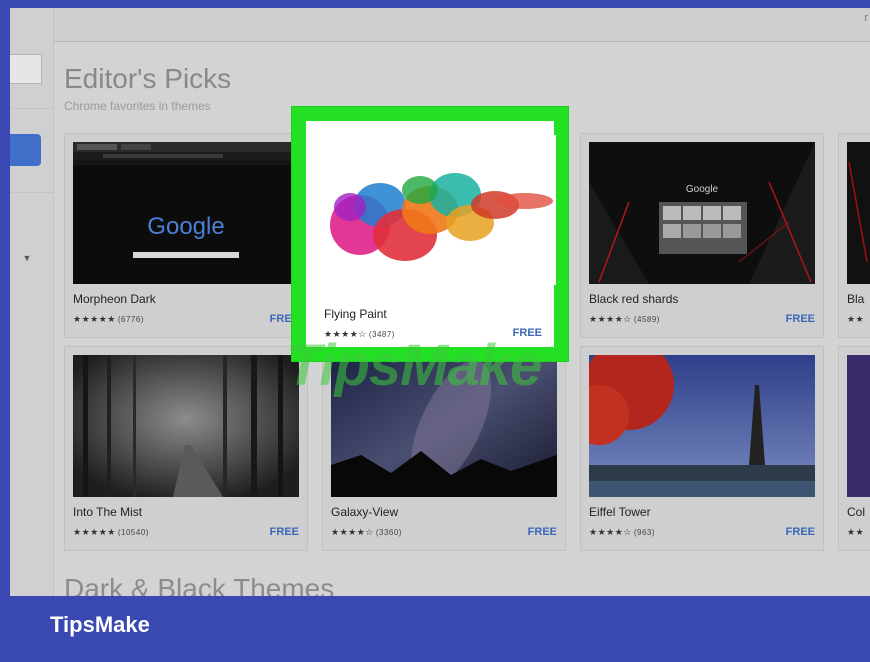 The image size is (870, 662). What do you see at coordinates (137, 106) in the screenshot?
I see `section-subtitle: Chrome favorites in themes` at bounding box center [137, 106].